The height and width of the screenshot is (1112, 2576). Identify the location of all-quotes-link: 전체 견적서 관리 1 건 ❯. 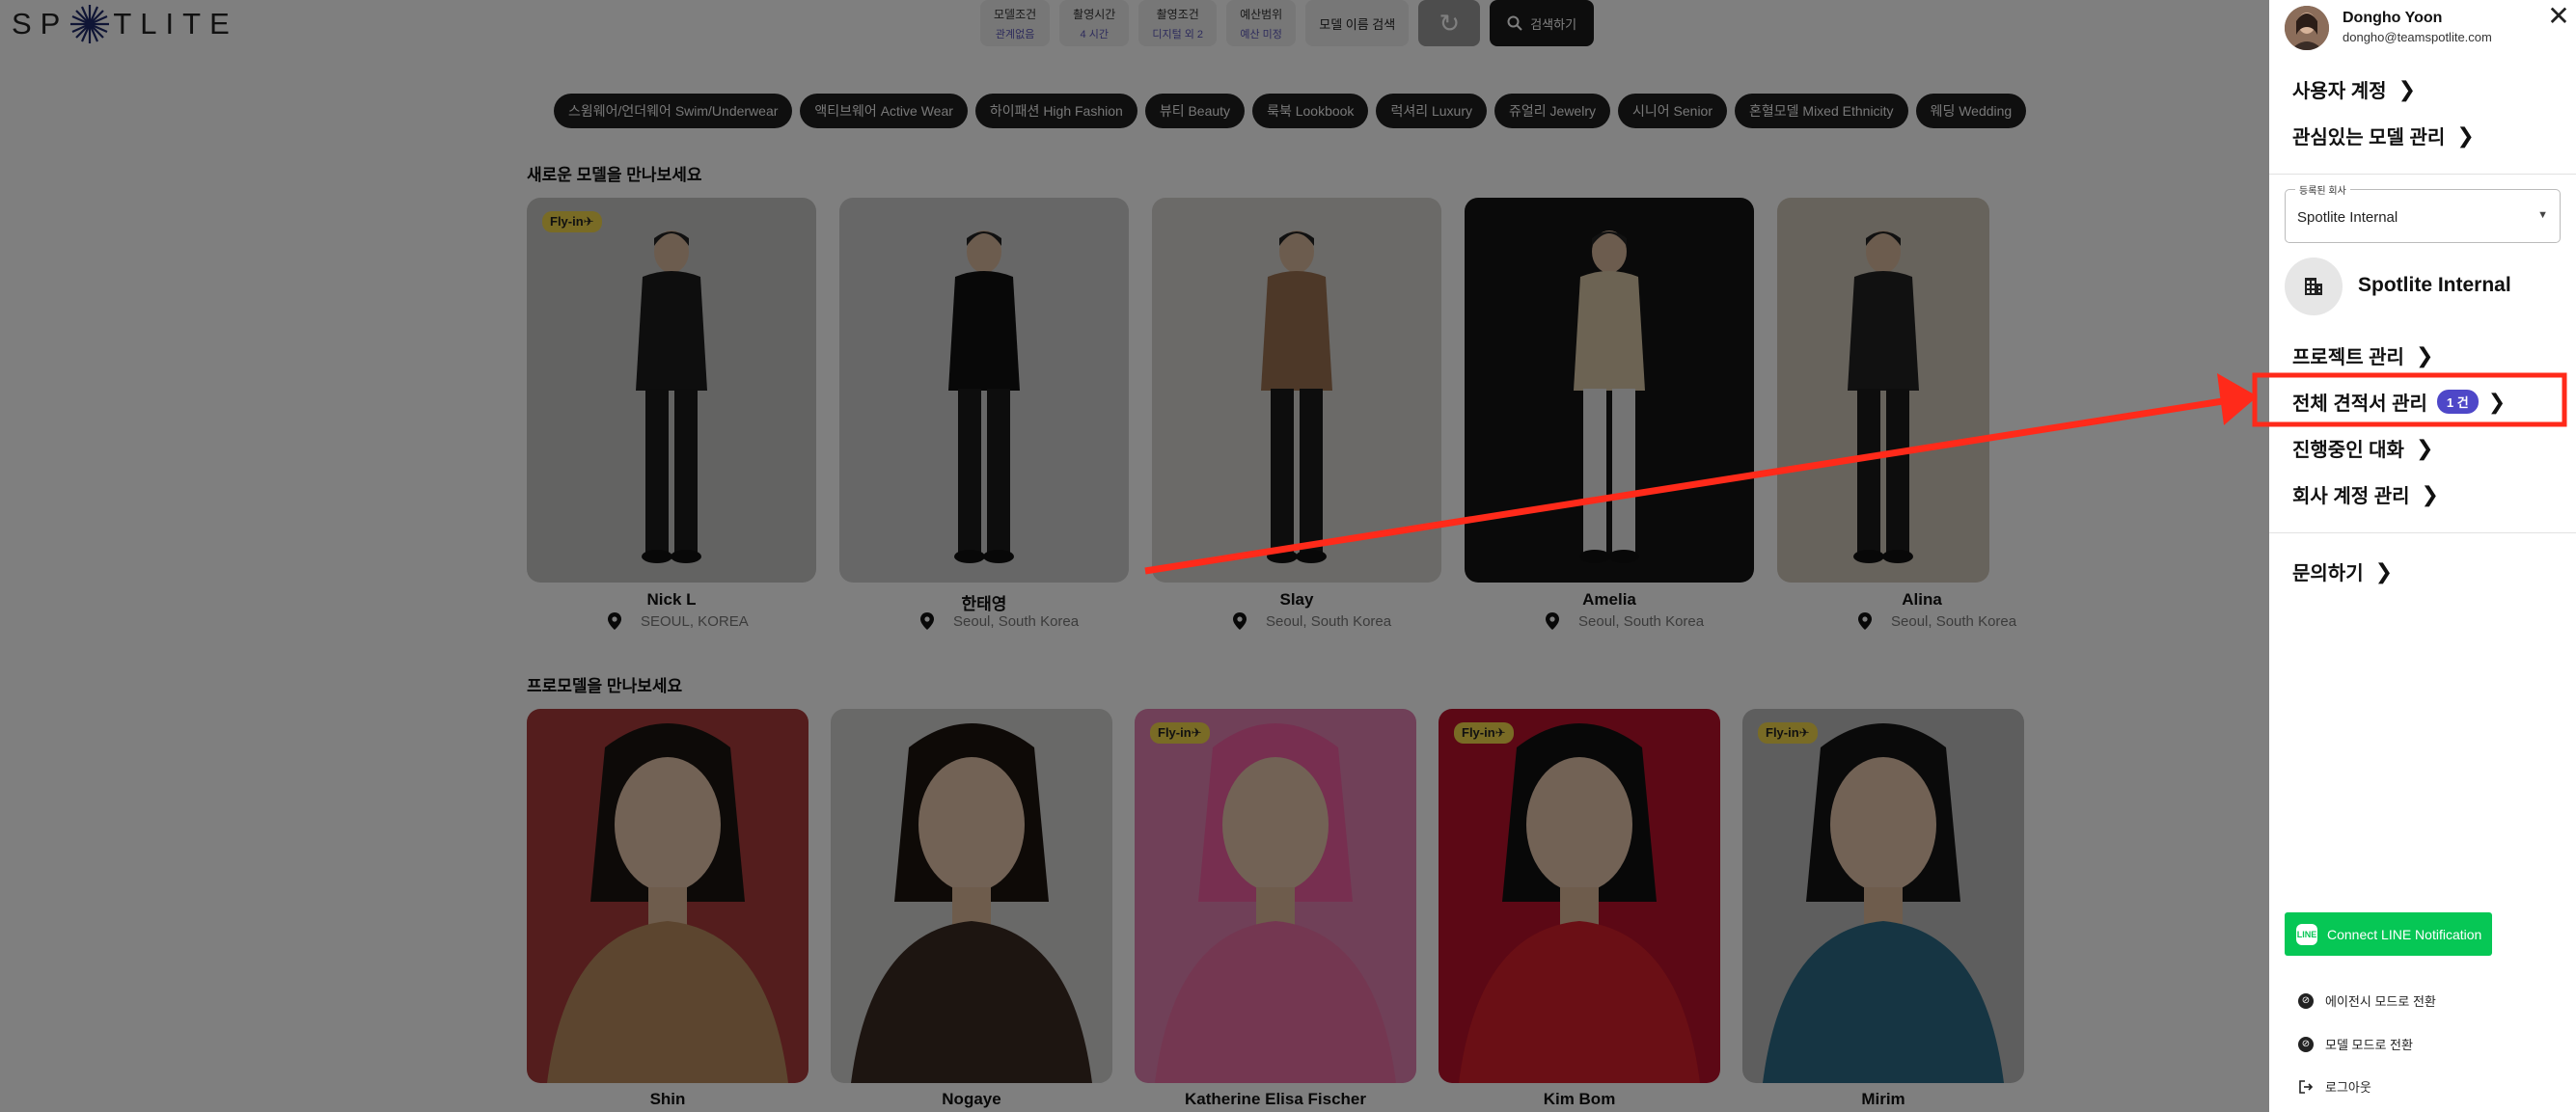
(2399, 402).